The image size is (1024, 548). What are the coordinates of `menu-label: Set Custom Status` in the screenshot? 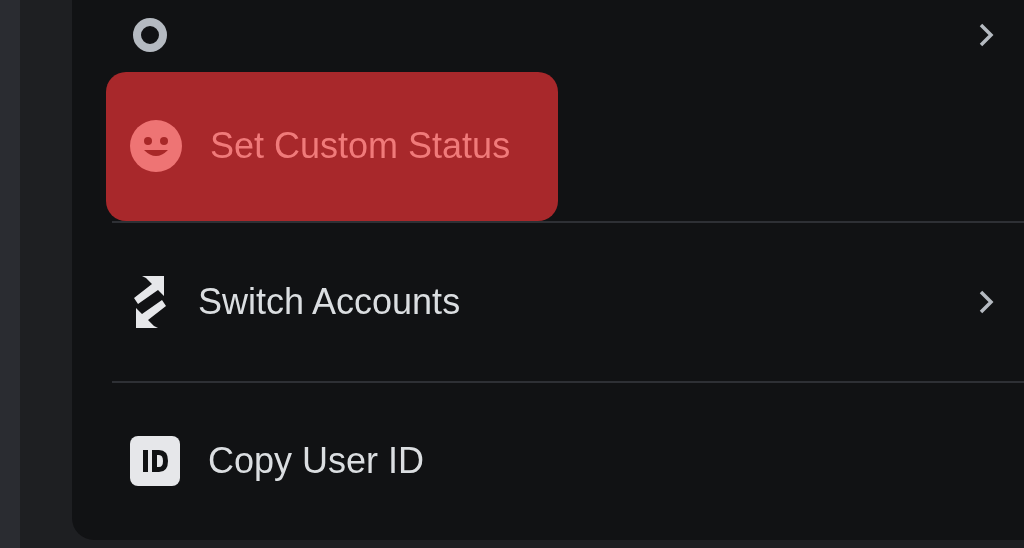 It's located at (360, 146).